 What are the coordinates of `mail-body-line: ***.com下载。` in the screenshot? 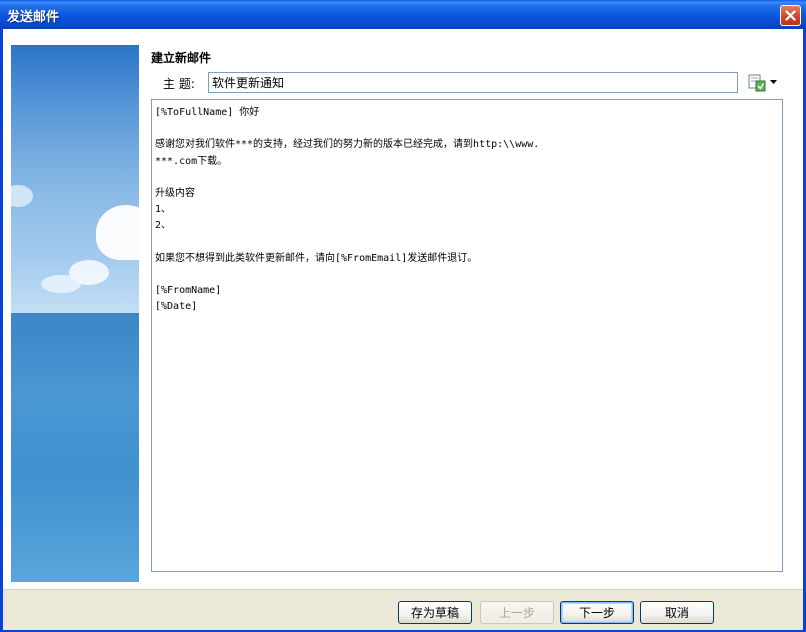 It's located at (191, 161).